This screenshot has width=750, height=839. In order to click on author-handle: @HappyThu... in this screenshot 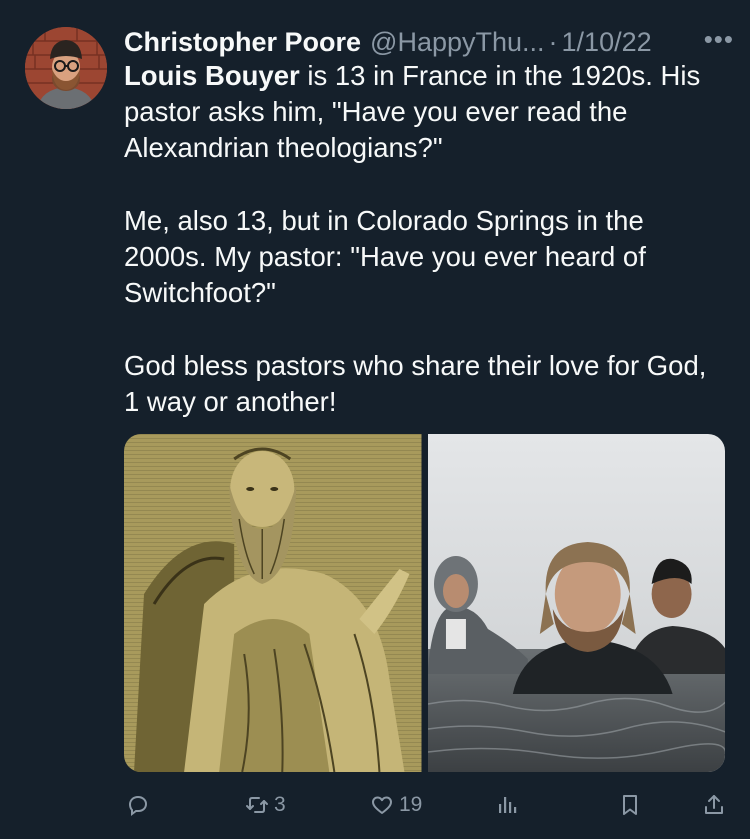, I will do `click(457, 42)`.